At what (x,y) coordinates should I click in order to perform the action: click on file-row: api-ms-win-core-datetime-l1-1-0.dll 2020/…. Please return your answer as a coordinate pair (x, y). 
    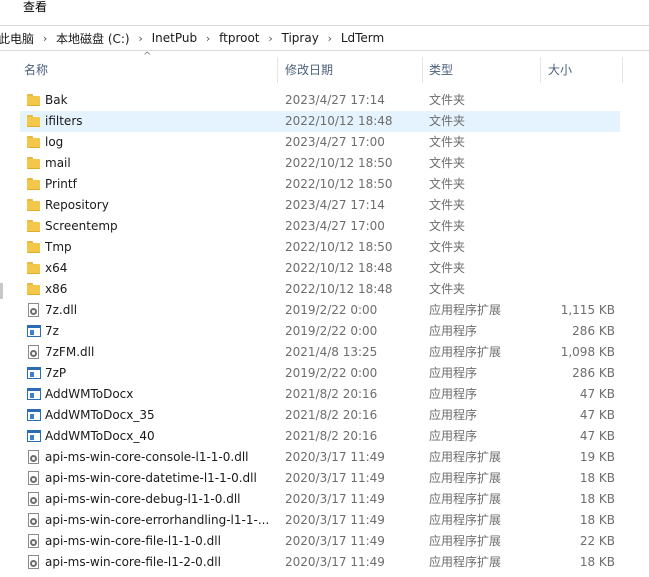
    Looking at the image, I should click on (320, 478).